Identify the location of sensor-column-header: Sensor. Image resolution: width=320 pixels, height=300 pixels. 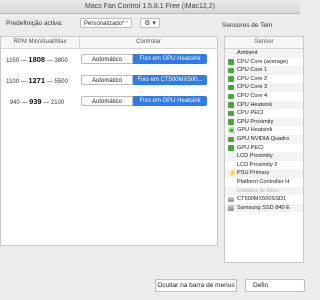
(264, 43).